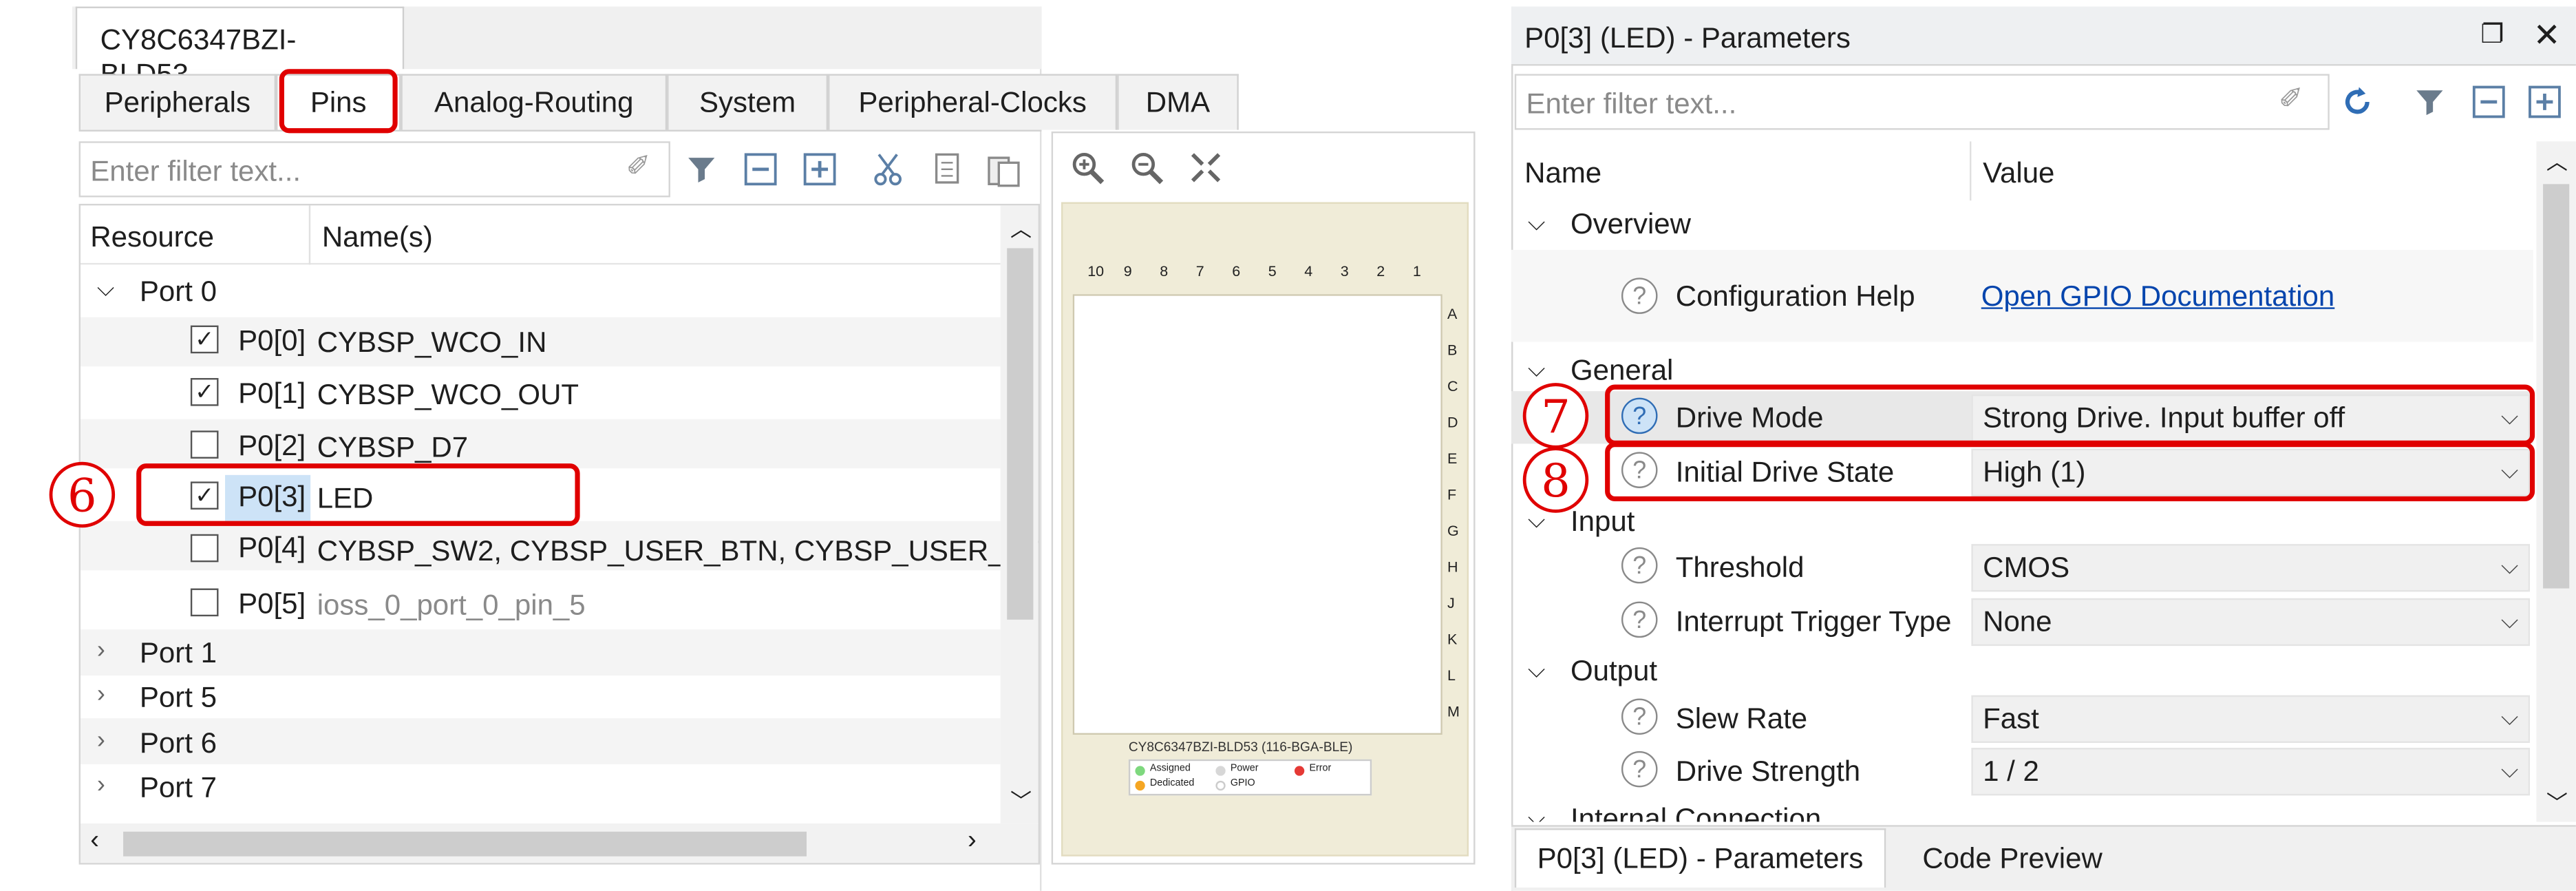  Describe the element at coordinates (204, 602) in the screenshot. I see `checkbox-p05` at that location.